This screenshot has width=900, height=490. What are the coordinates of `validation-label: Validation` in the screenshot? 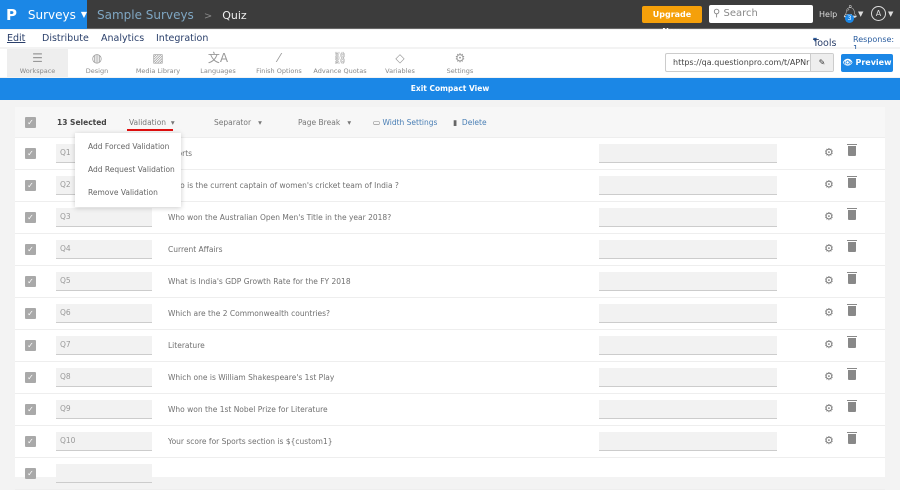 It's located at (148, 122).